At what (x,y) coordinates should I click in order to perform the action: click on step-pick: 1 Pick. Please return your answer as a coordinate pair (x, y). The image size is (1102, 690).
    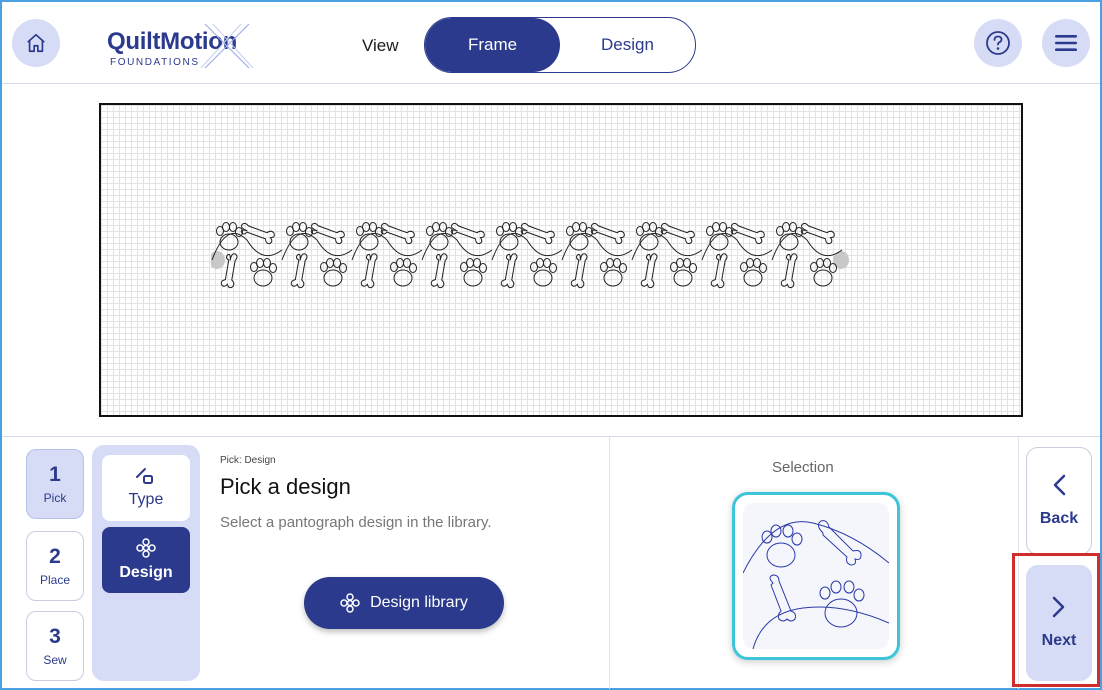
    Looking at the image, I should click on (55, 484).